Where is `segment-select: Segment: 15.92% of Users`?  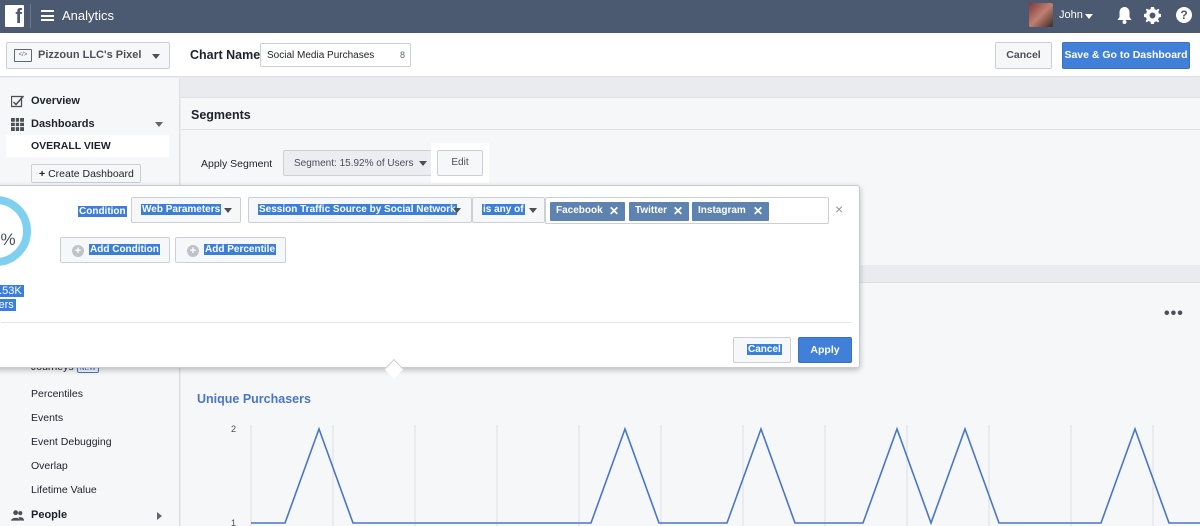
segment-select: Segment: 15.92% of Users is located at coordinates (358, 163).